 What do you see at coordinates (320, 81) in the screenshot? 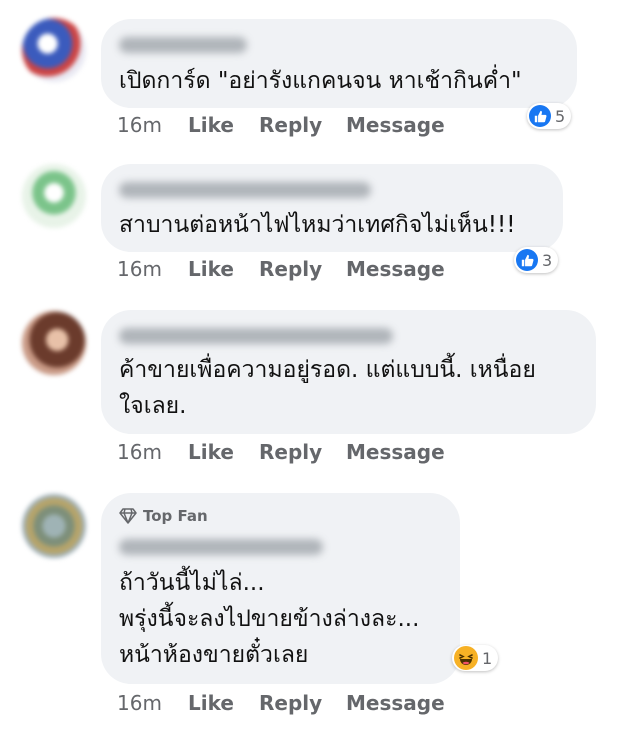
I see `comment-text: เปิดการ์ด "อย่ารังแกคนจน หาเช้ากินค่ำ"` at bounding box center [320, 81].